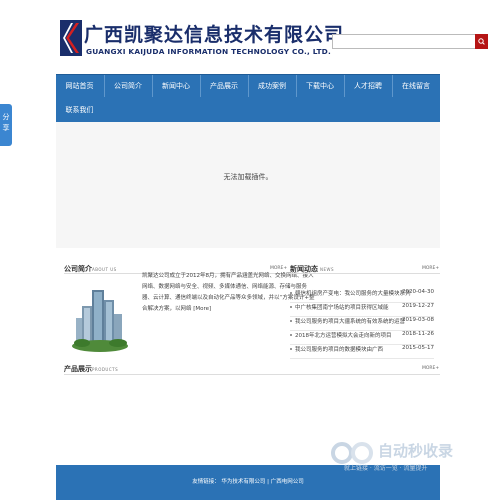  Describe the element at coordinates (224, 86) in the screenshot. I see `nav-item-products: 产品展示` at that location.